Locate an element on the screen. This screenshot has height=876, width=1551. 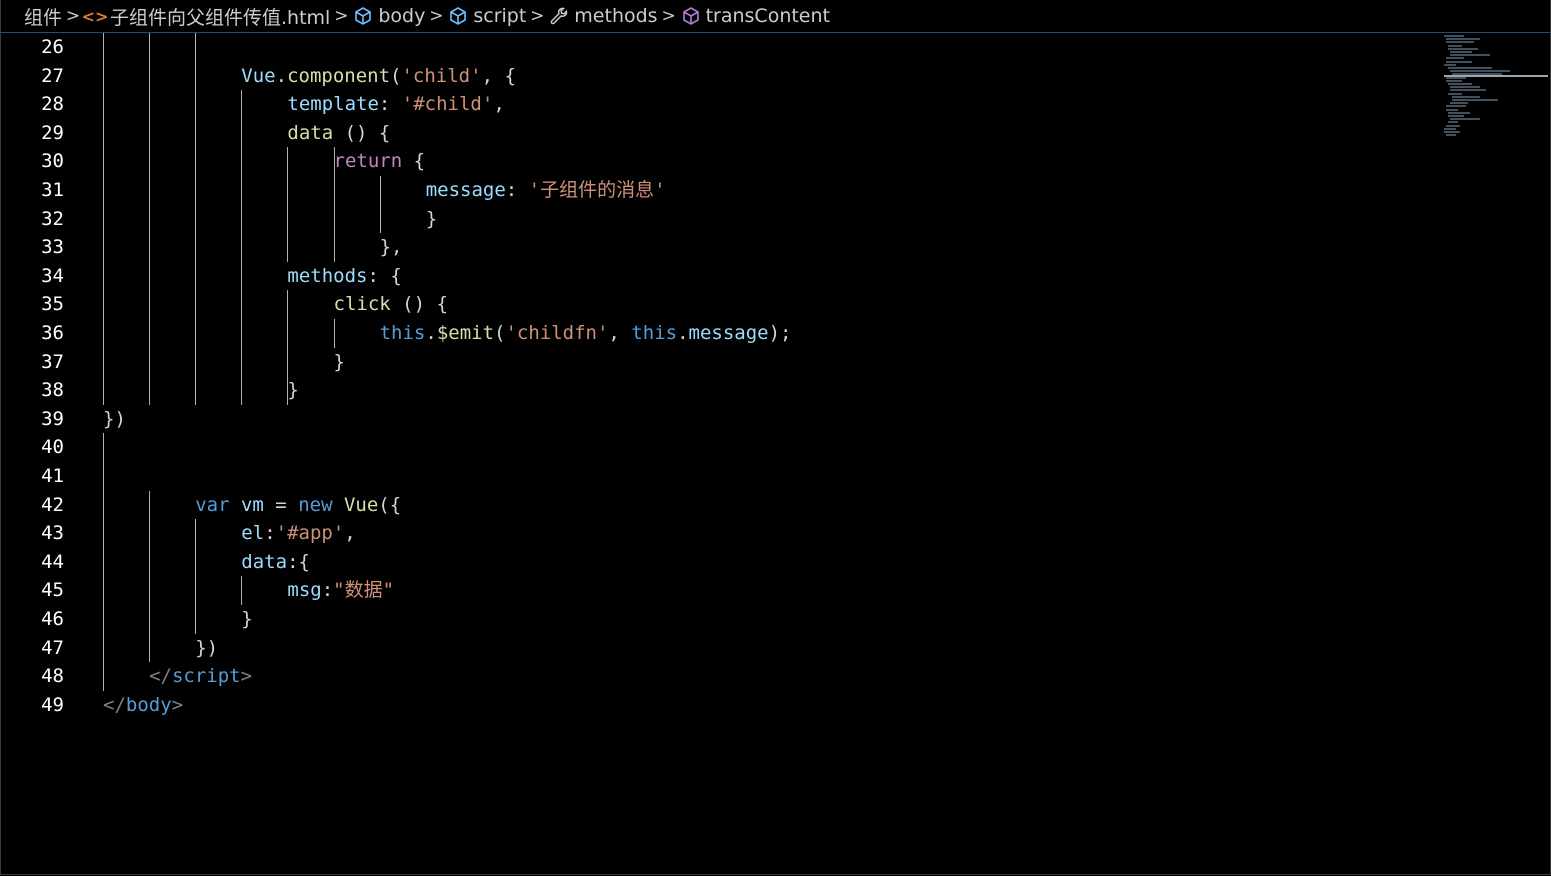
code-token: , { is located at coordinates (498, 75).